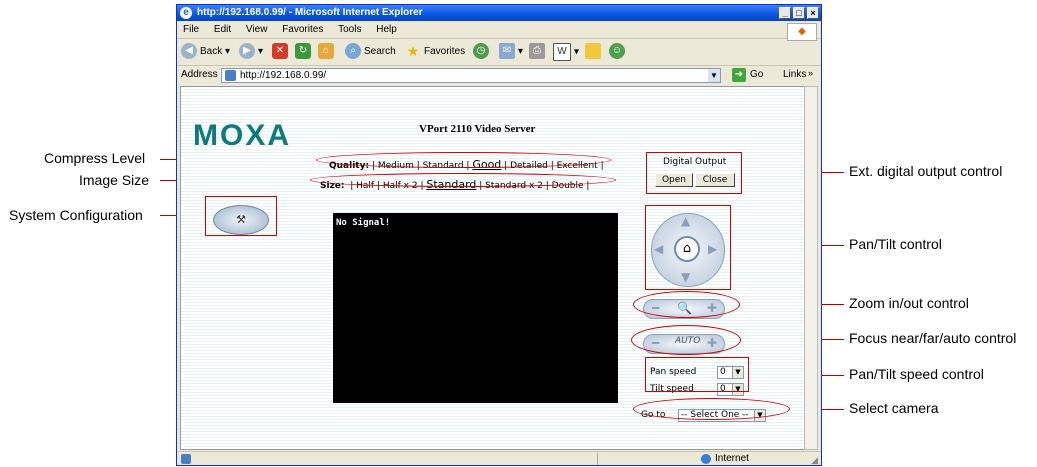 The height and width of the screenshot is (467, 1037). What do you see at coordinates (222, 29) in the screenshot?
I see `menu-edit: Edit` at bounding box center [222, 29].